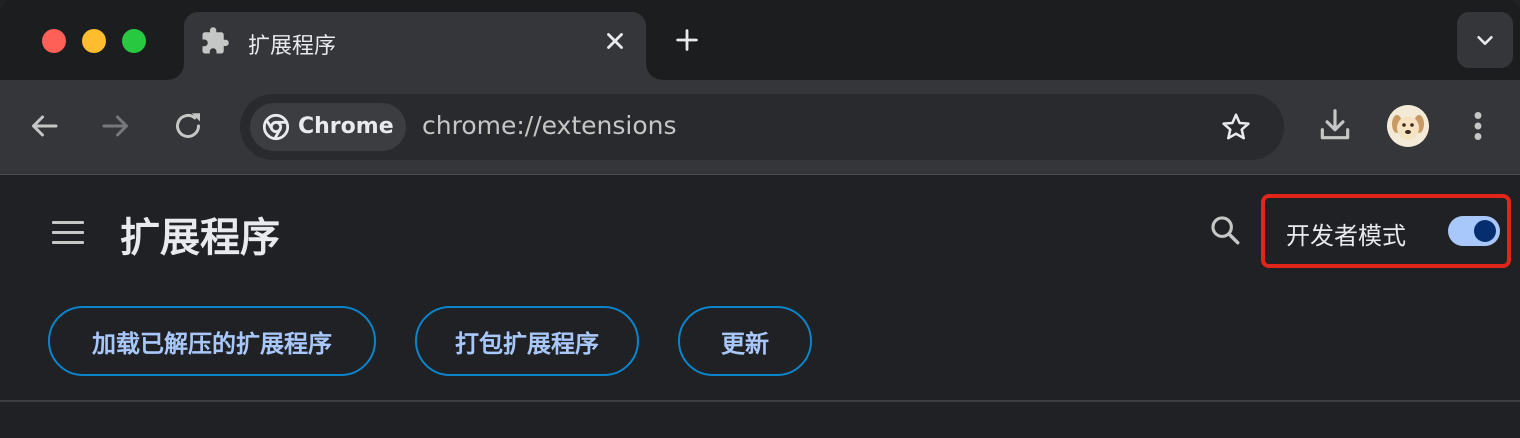  What do you see at coordinates (215, 40) in the screenshot?
I see `puzzle-piece-icon` at bounding box center [215, 40].